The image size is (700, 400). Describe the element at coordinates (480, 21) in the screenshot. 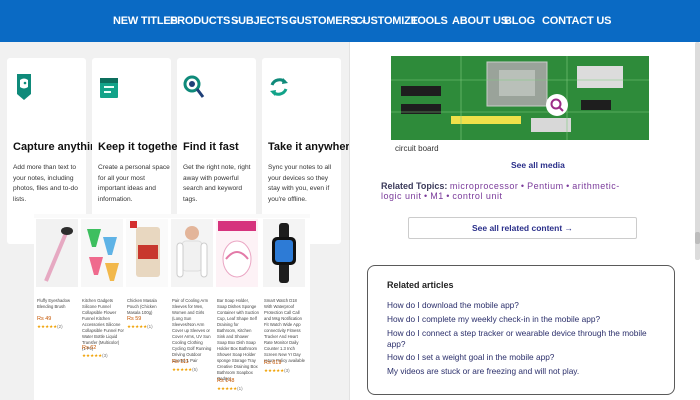

I see `nav-about-us: ABOUT US` at that location.